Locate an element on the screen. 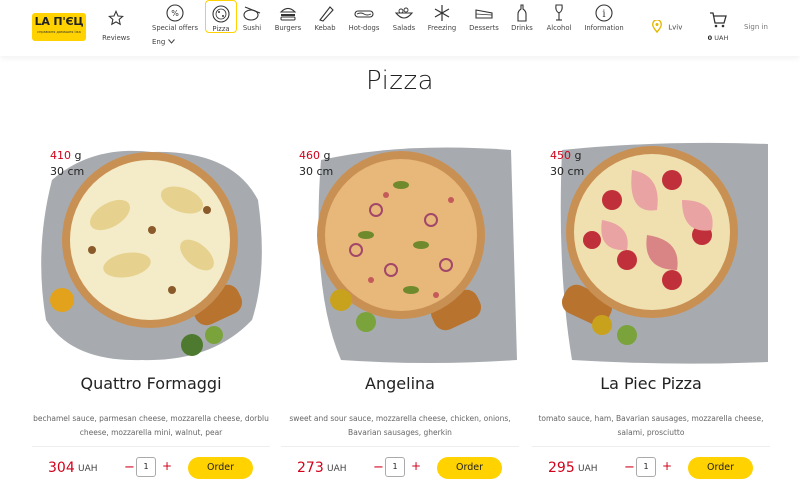  product-price: 273 is located at coordinates (310, 468).